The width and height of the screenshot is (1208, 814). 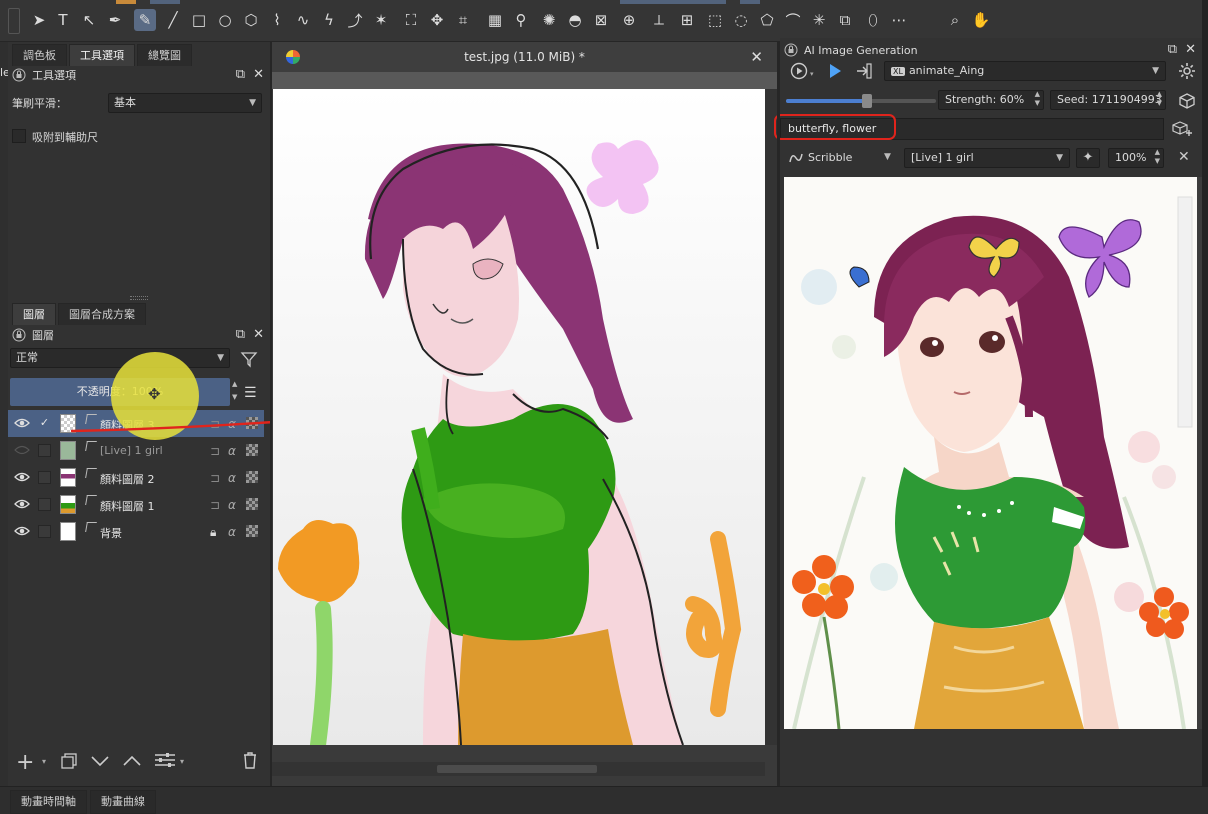 I want to click on calligraphy-icon: ✒, so click(x=115, y=20).